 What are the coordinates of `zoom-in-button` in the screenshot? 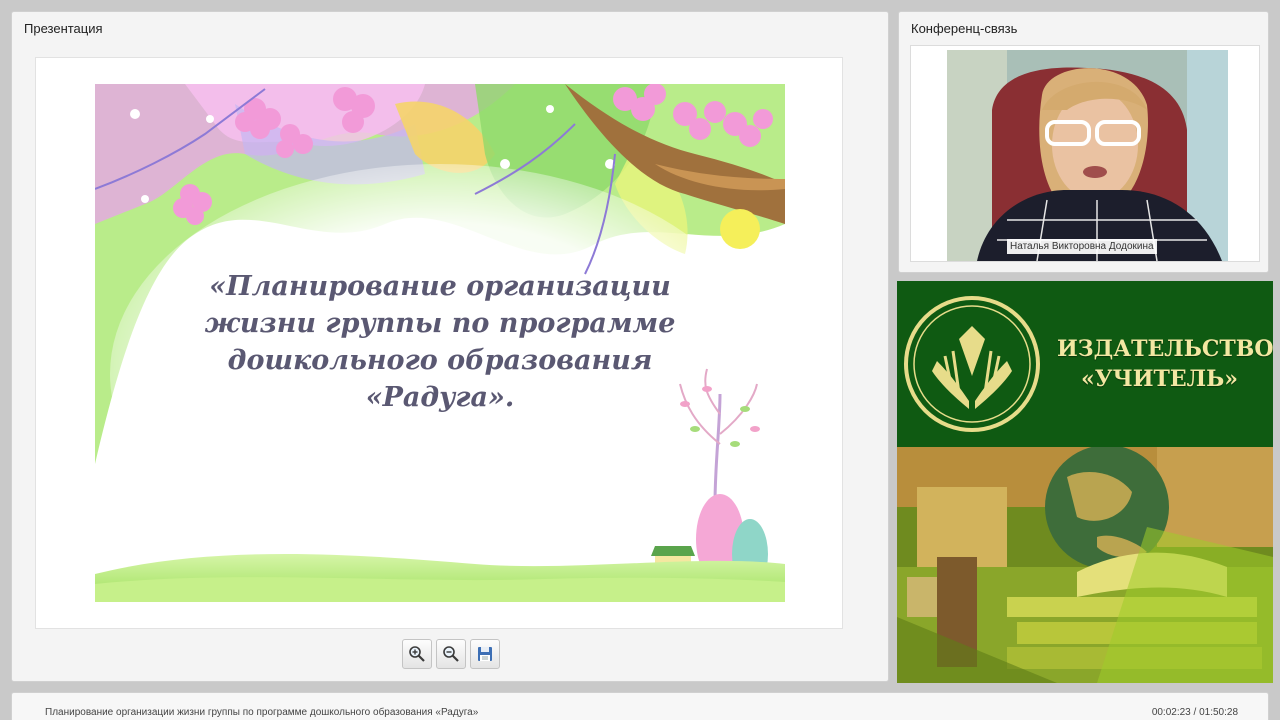 It's located at (417, 654).